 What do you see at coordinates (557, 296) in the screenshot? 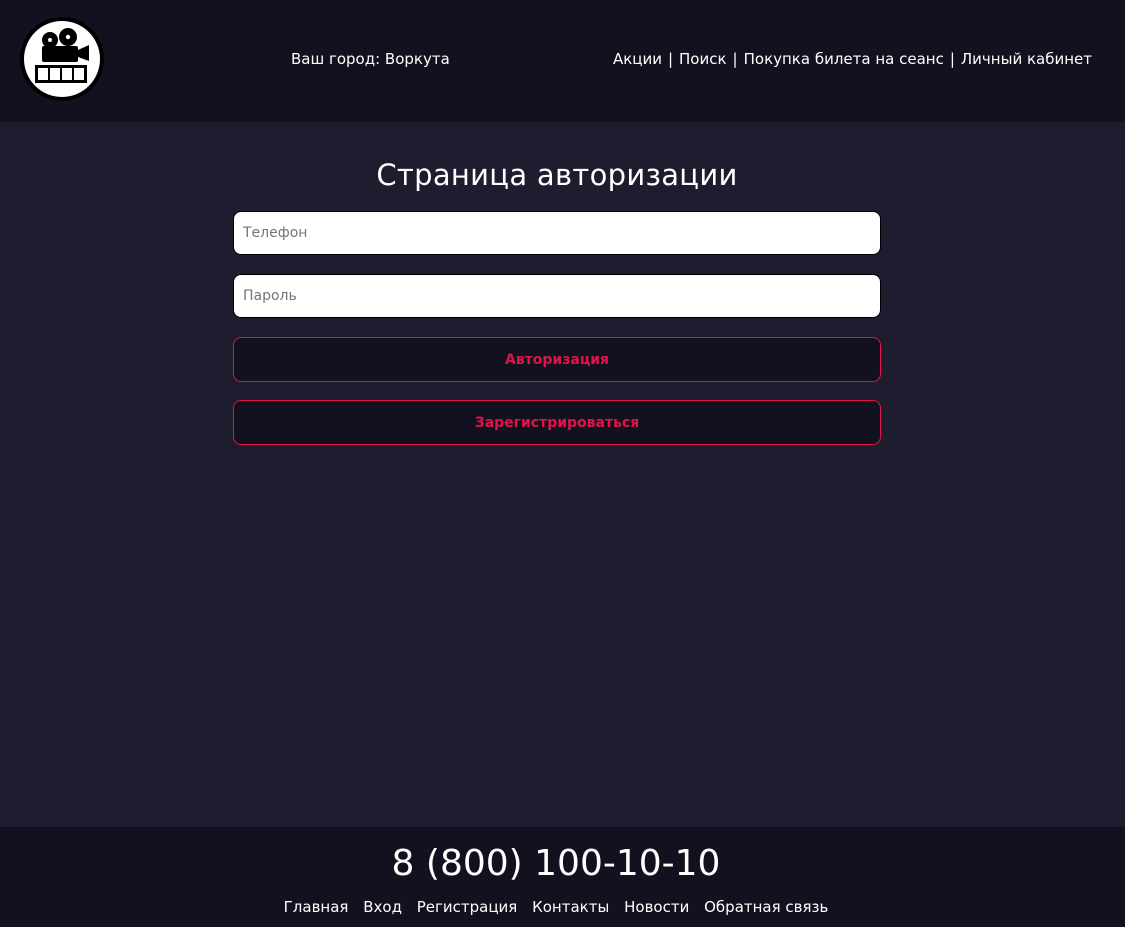
I see `password-input` at bounding box center [557, 296].